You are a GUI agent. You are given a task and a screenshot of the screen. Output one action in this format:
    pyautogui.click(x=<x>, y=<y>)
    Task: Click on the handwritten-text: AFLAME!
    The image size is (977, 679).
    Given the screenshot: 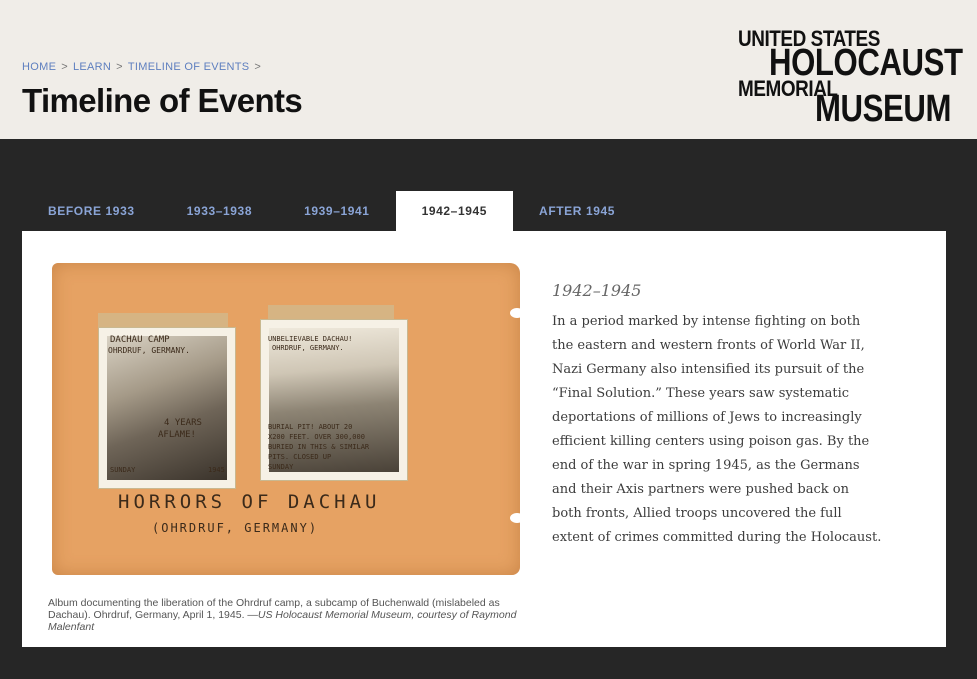 What is the action you would take?
    pyautogui.click(x=177, y=435)
    